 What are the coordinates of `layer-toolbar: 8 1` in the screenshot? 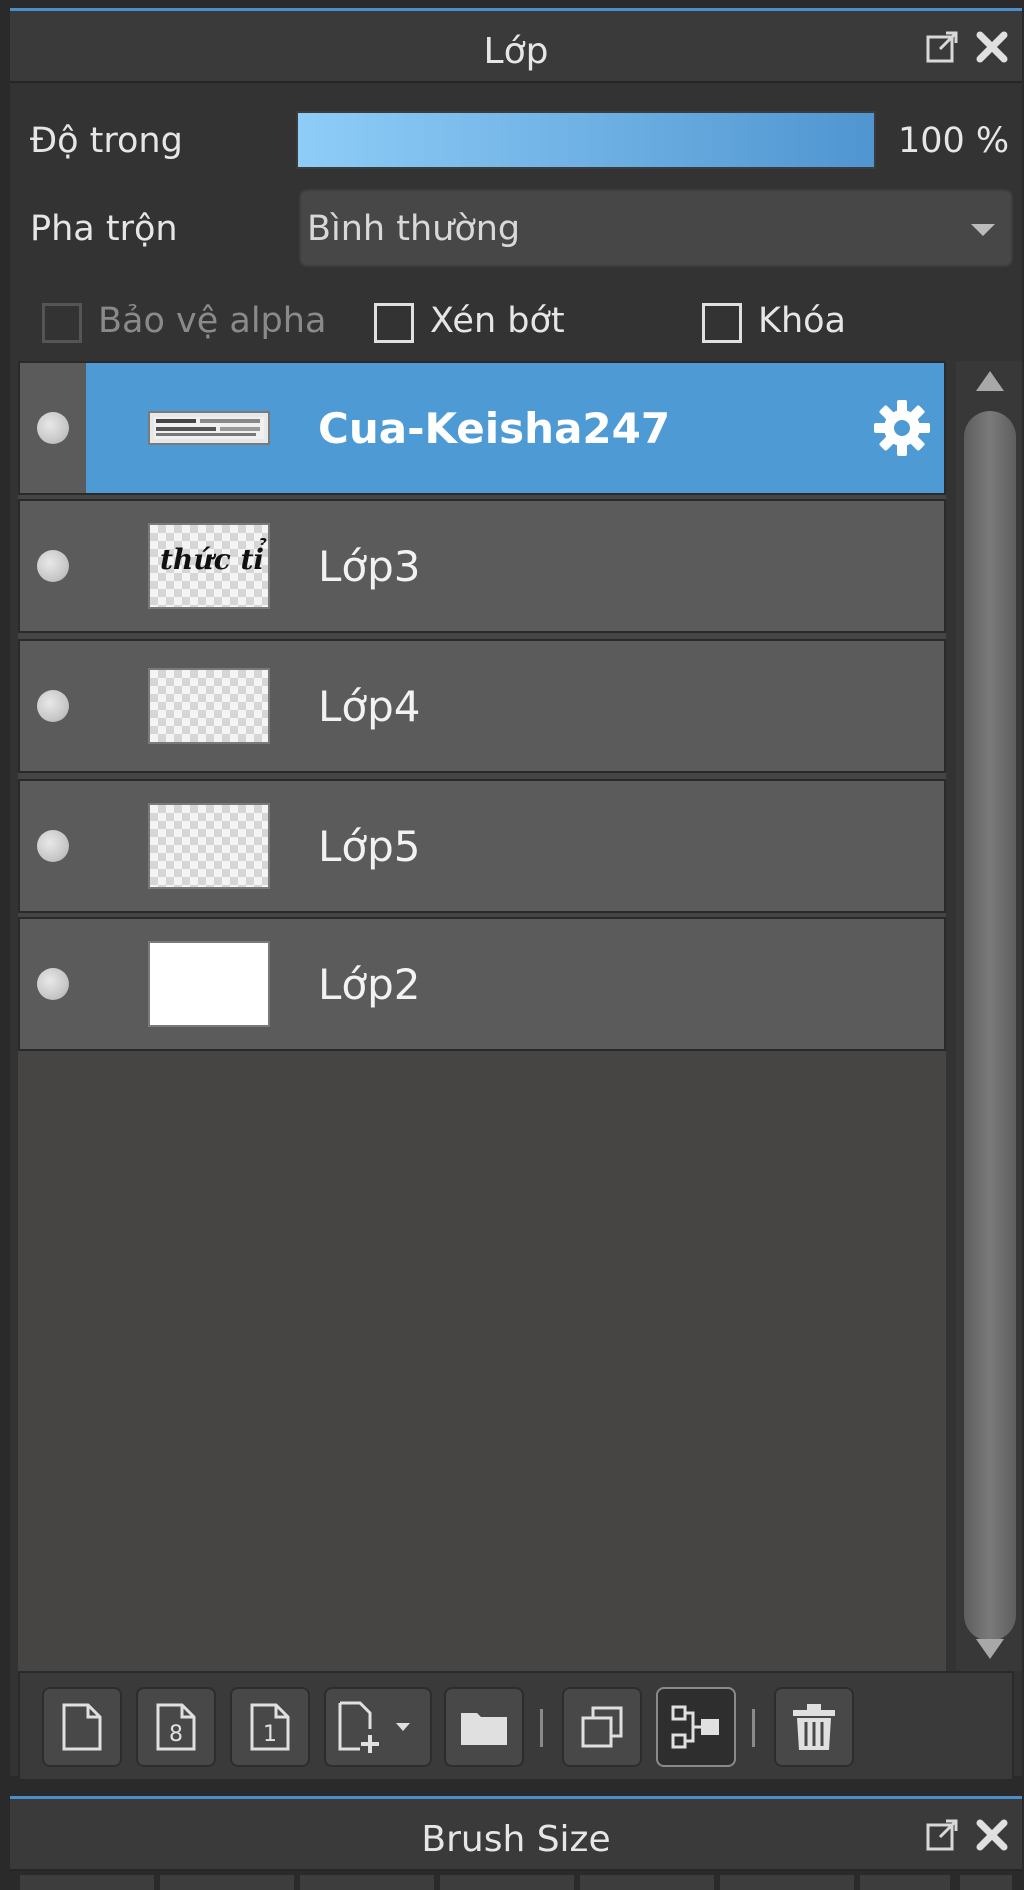 It's located at (516, 1726).